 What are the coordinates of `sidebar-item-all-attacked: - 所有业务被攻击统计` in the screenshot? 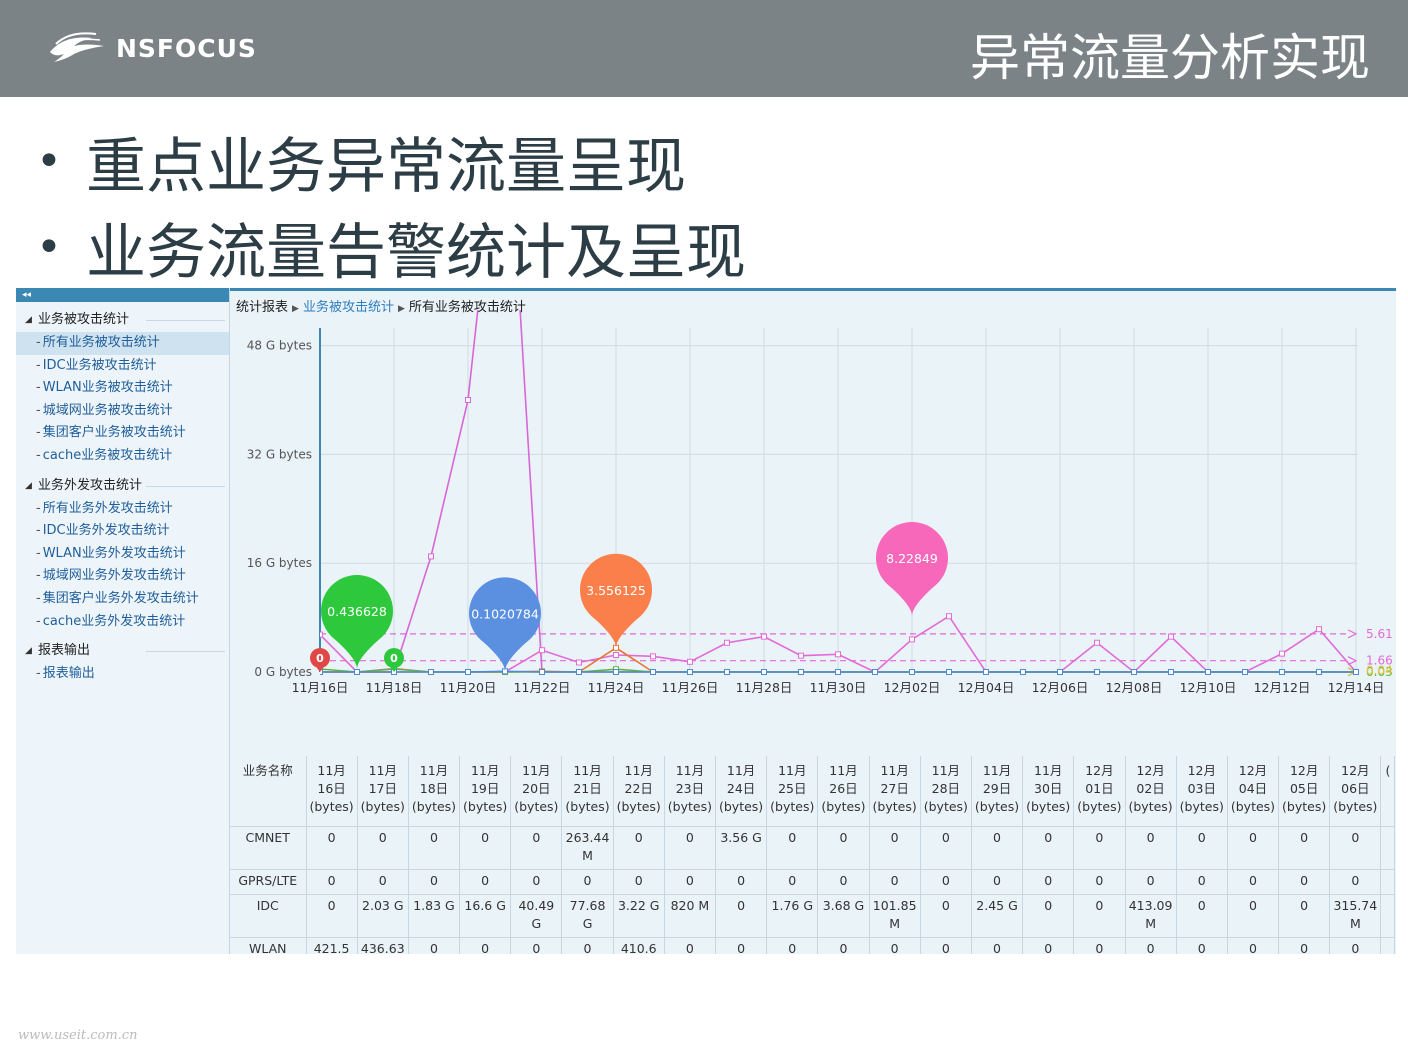 It's located at (122, 343).